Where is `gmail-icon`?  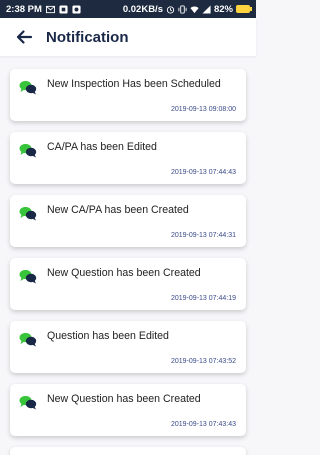
gmail-icon is located at coordinates (50, 9).